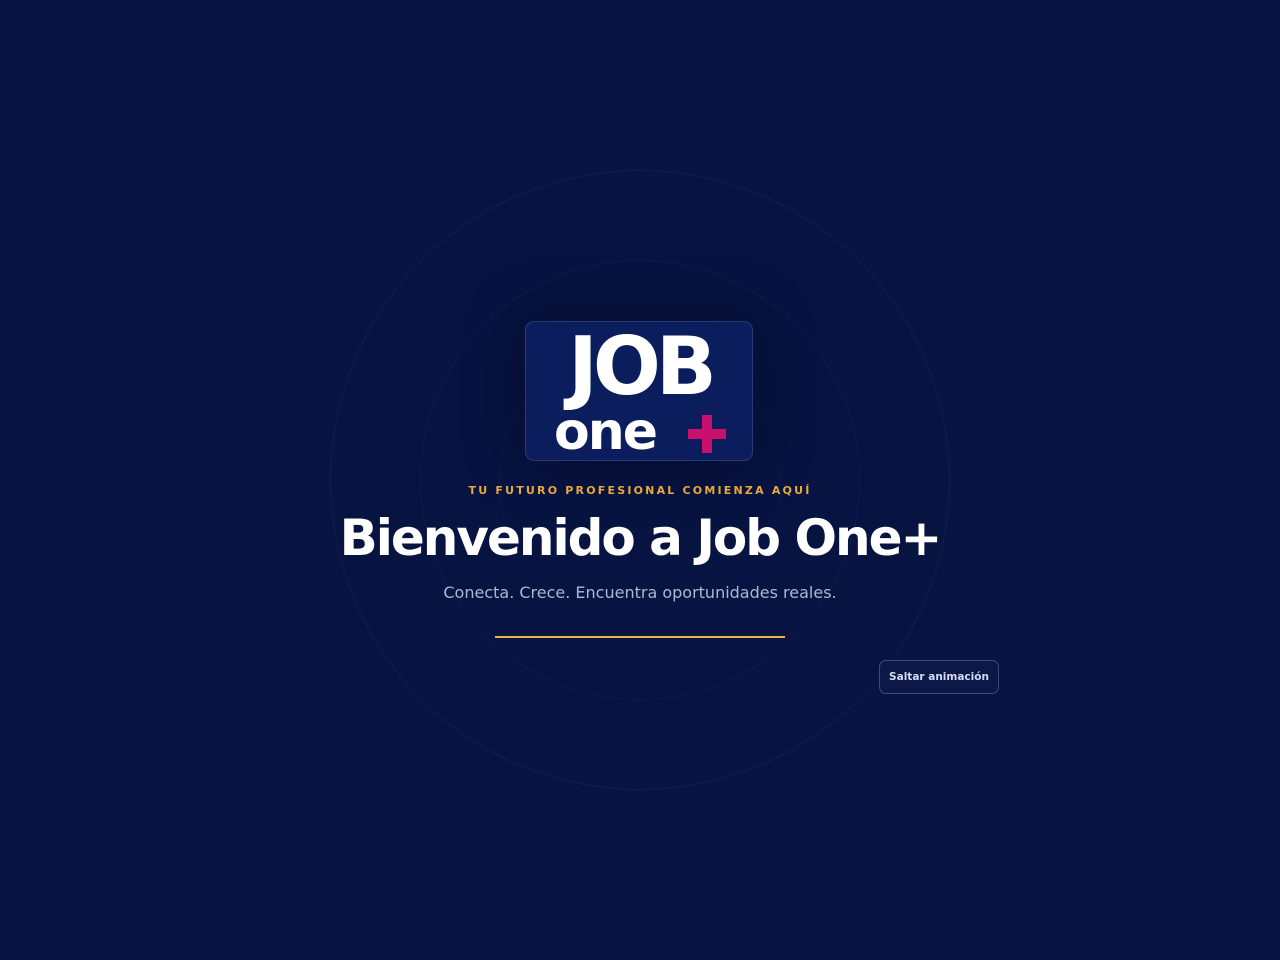  Describe the element at coordinates (642, 366) in the screenshot. I see `logo-text-job: JOB` at that location.